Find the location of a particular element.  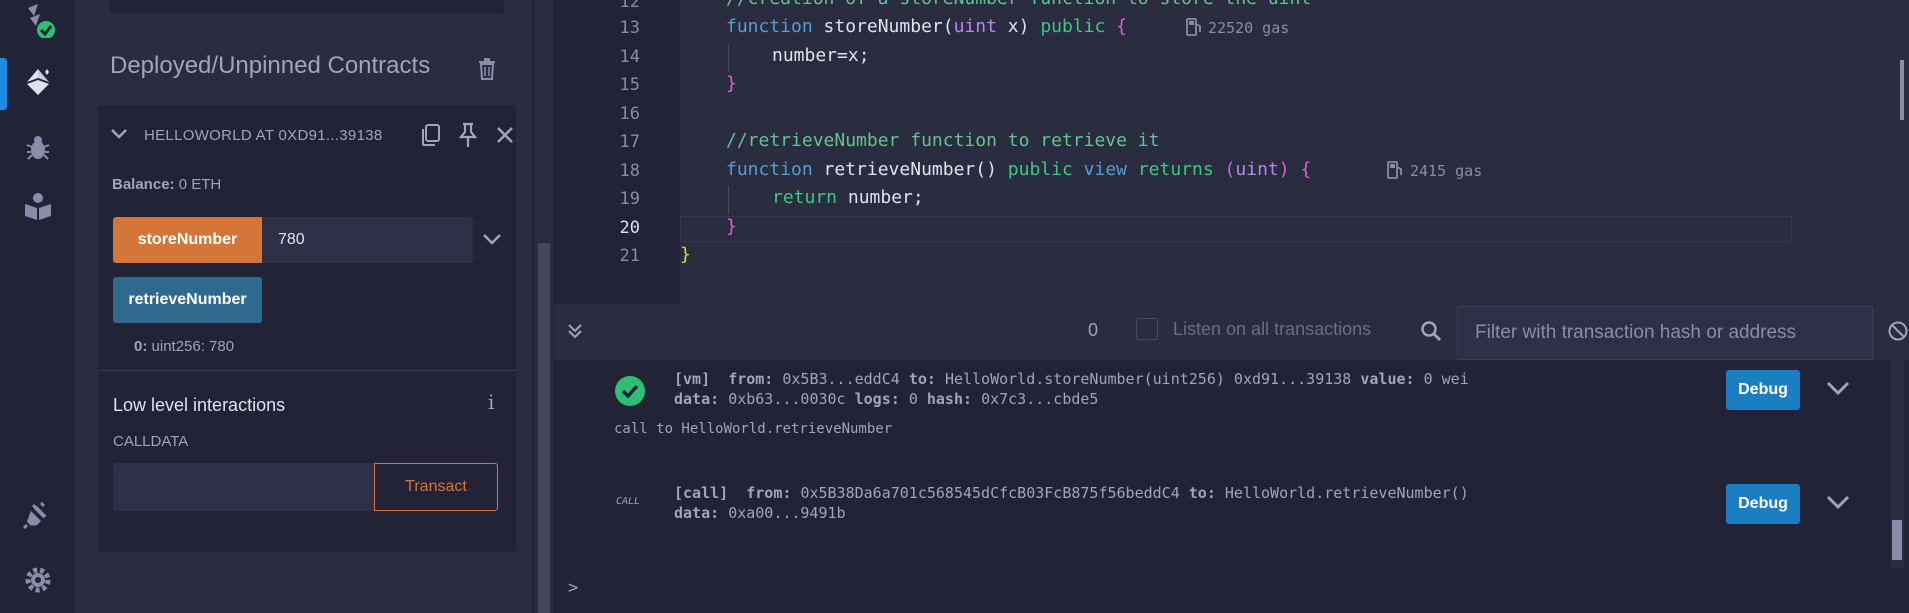

balance-label: Balance: is located at coordinates (143, 184).